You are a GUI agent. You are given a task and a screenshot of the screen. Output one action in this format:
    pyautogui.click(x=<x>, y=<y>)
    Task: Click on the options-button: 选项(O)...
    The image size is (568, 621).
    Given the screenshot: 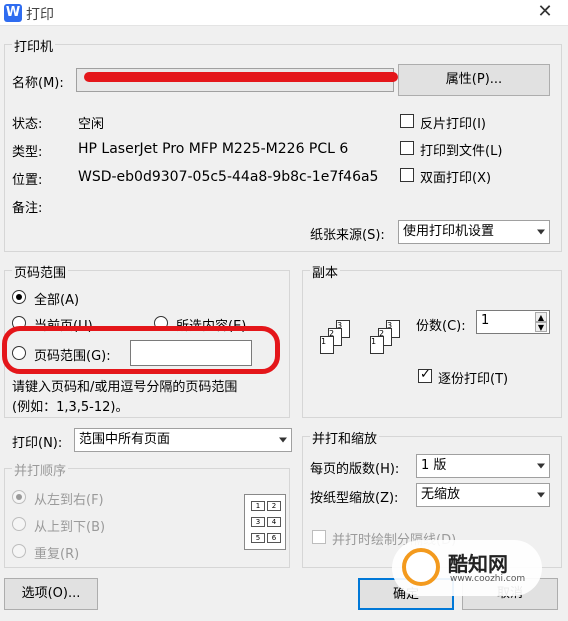 What is the action you would take?
    pyautogui.click(x=51, y=594)
    